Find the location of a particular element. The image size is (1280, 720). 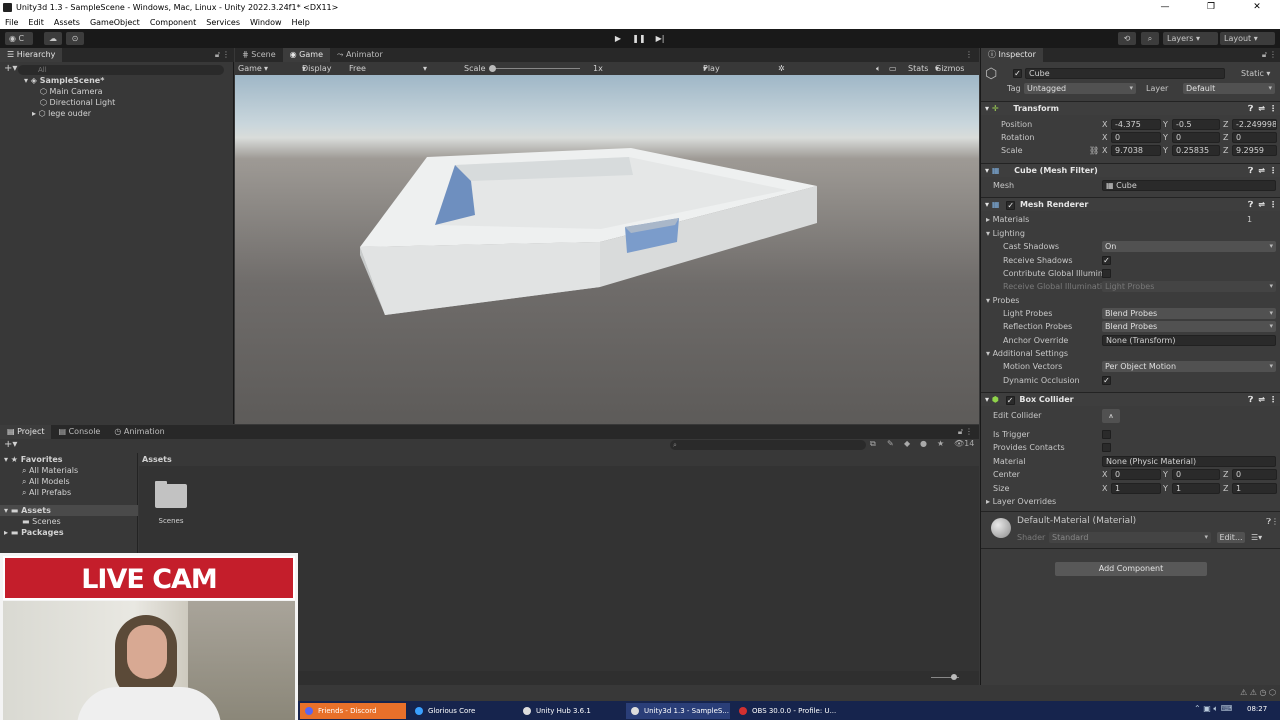

maximize-button: ❐ is located at coordinates (1211, 7).